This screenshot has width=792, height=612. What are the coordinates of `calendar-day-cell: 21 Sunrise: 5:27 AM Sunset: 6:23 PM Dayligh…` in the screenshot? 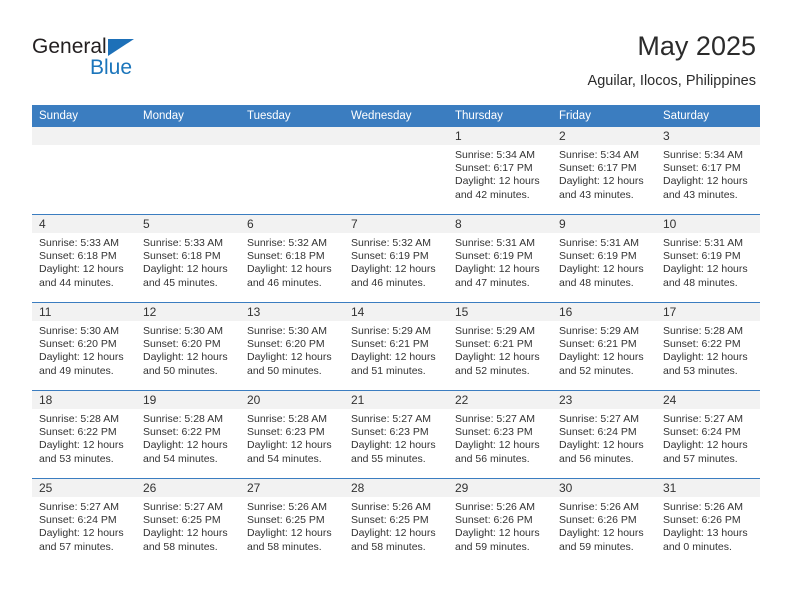 It's located at (396, 434).